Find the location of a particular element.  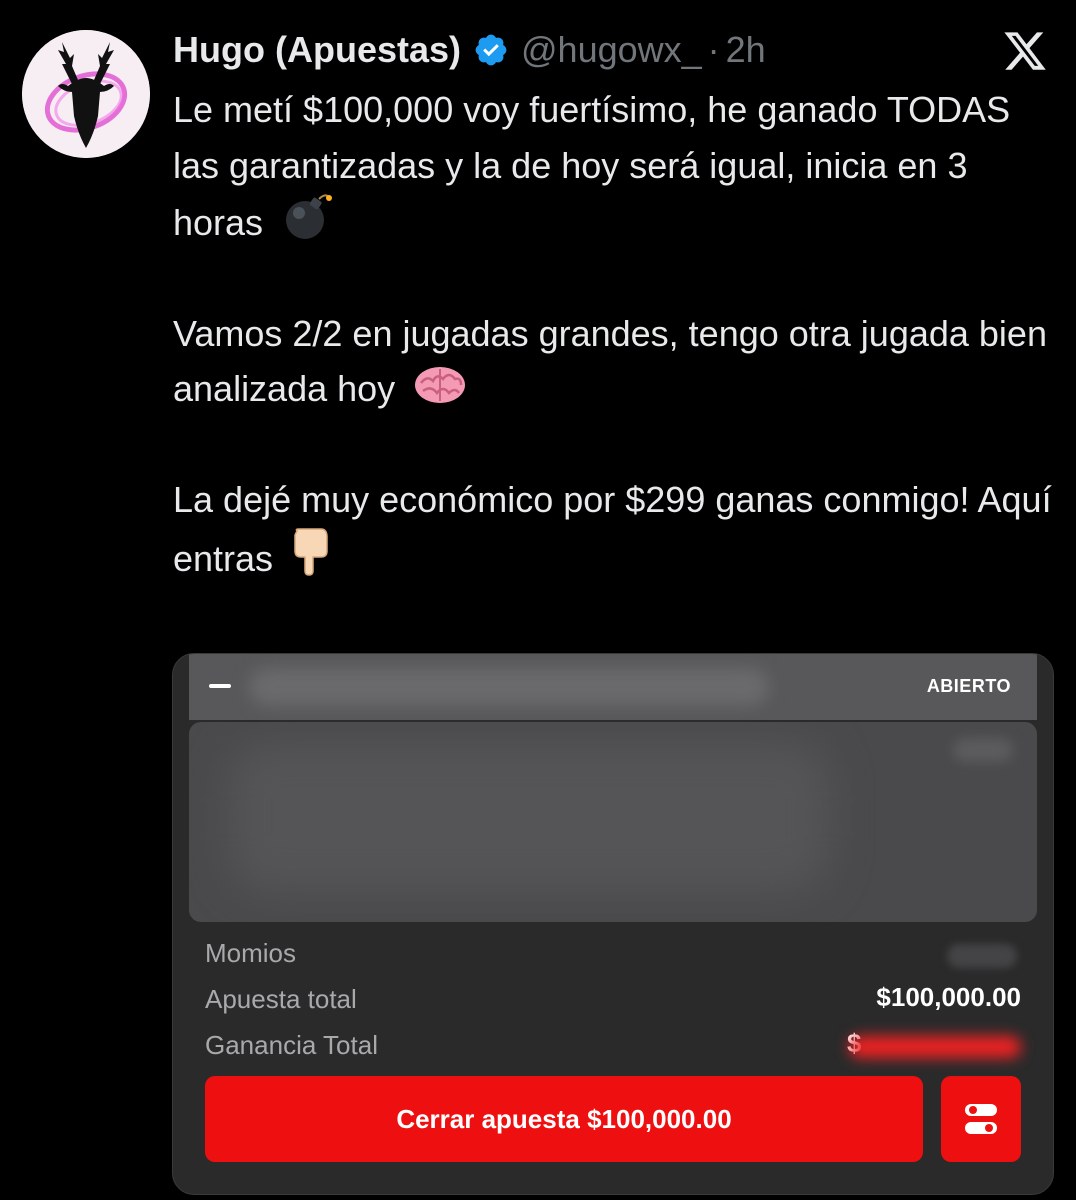

deer-head-silhouette-icon is located at coordinates (86, 94).